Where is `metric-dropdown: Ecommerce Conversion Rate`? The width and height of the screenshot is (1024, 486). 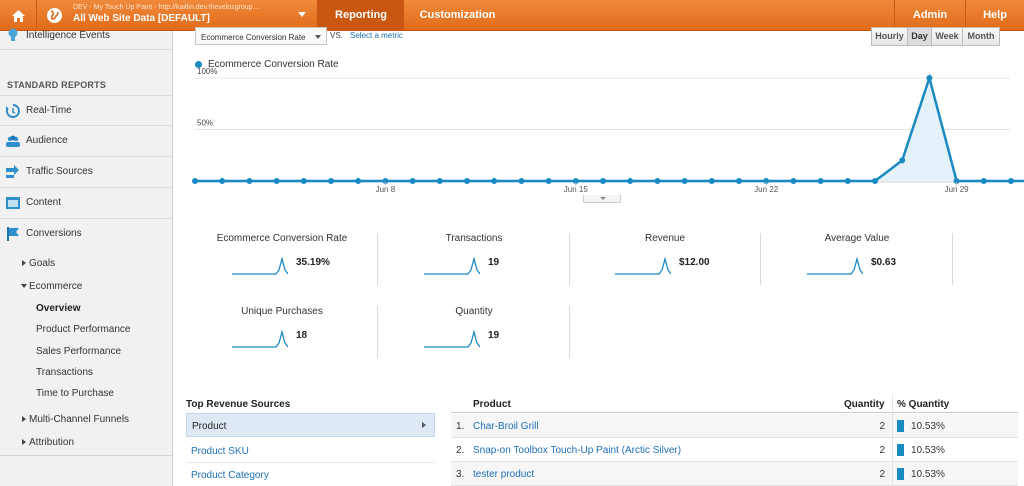 metric-dropdown: Ecommerce Conversion Rate is located at coordinates (261, 36).